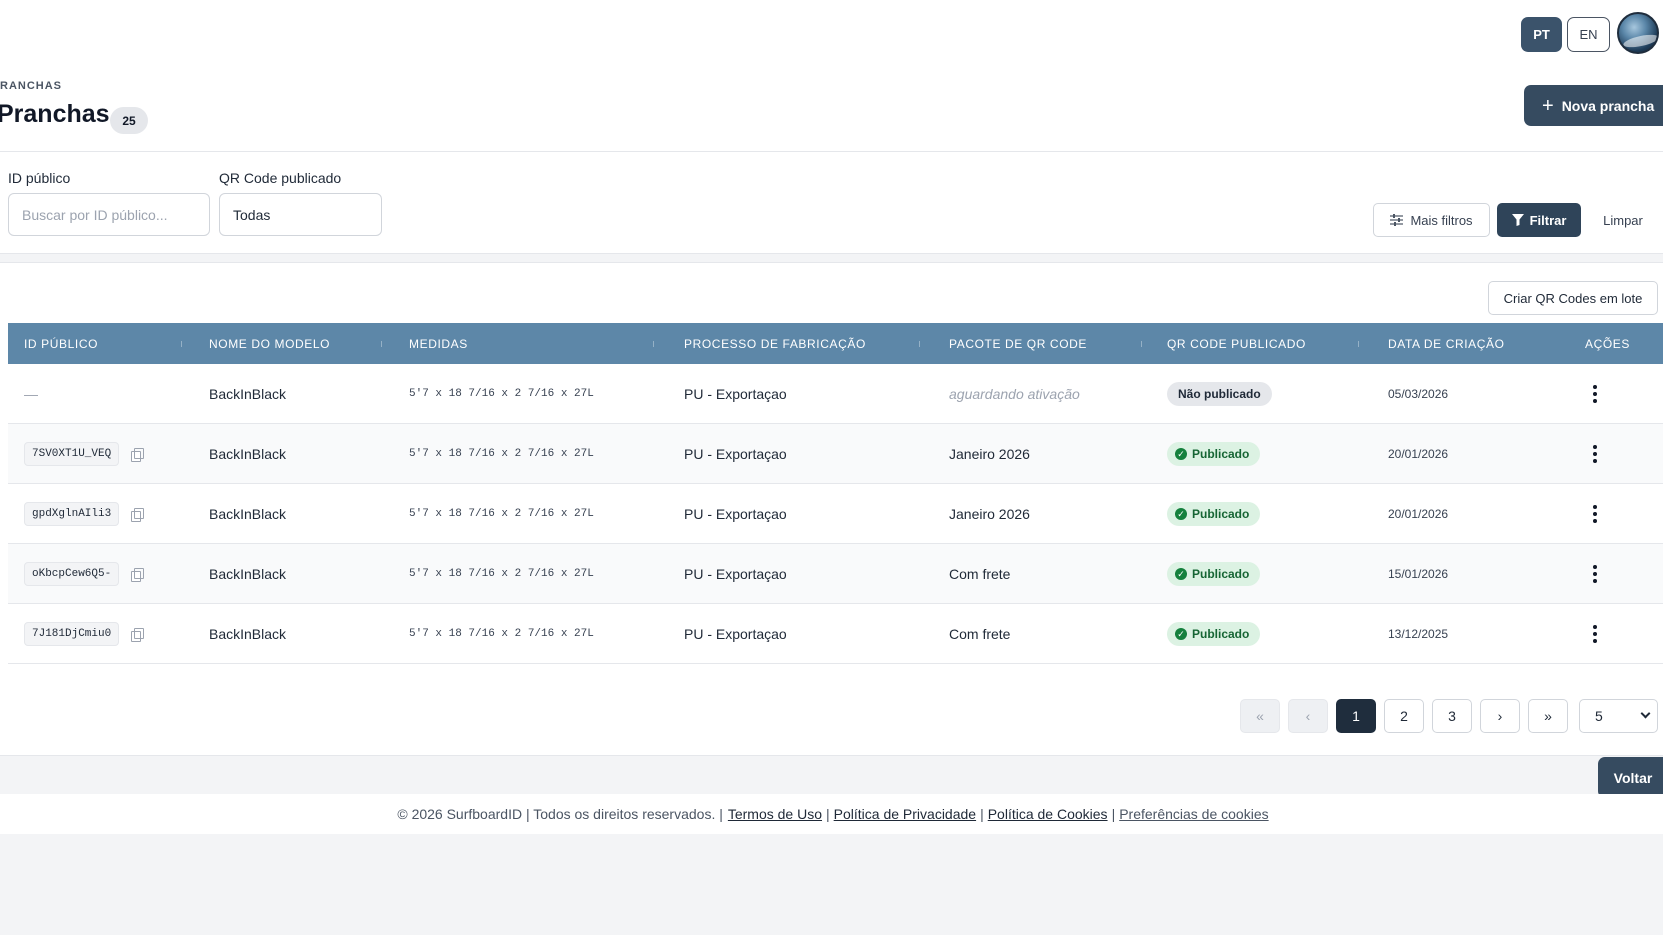 The width and height of the screenshot is (1663, 935). Describe the element at coordinates (1356, 716) in the screenshot. I see `page-button-1: 1` at that location.